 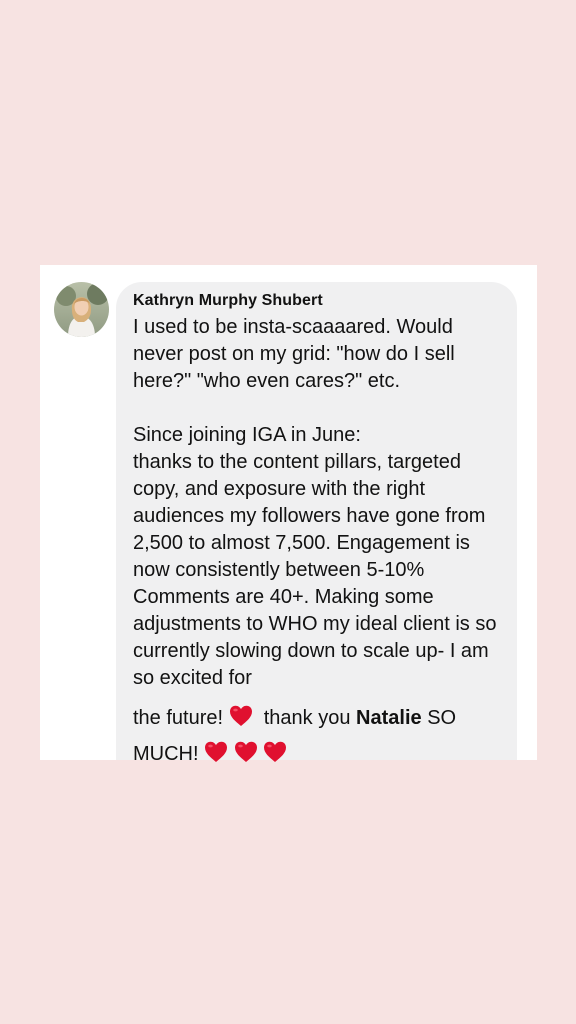 I want to click on much-text: MUCH!, so click(x=166, y=754).